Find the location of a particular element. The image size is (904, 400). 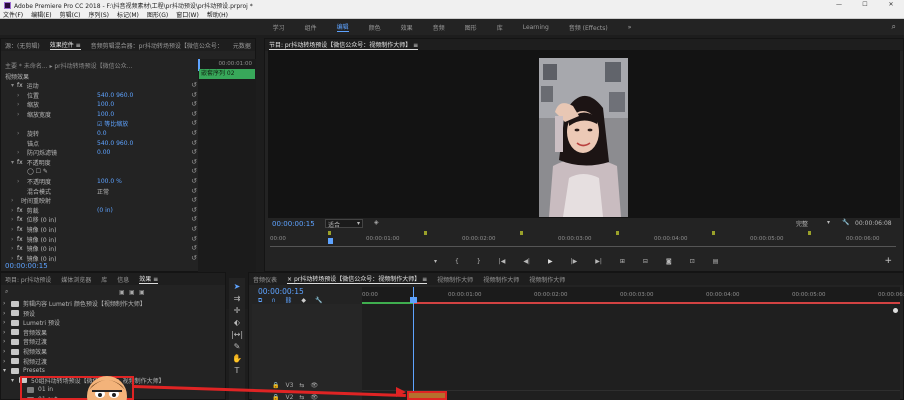

slip-tool-icon: |↔| is located at coordinates (237, 334).